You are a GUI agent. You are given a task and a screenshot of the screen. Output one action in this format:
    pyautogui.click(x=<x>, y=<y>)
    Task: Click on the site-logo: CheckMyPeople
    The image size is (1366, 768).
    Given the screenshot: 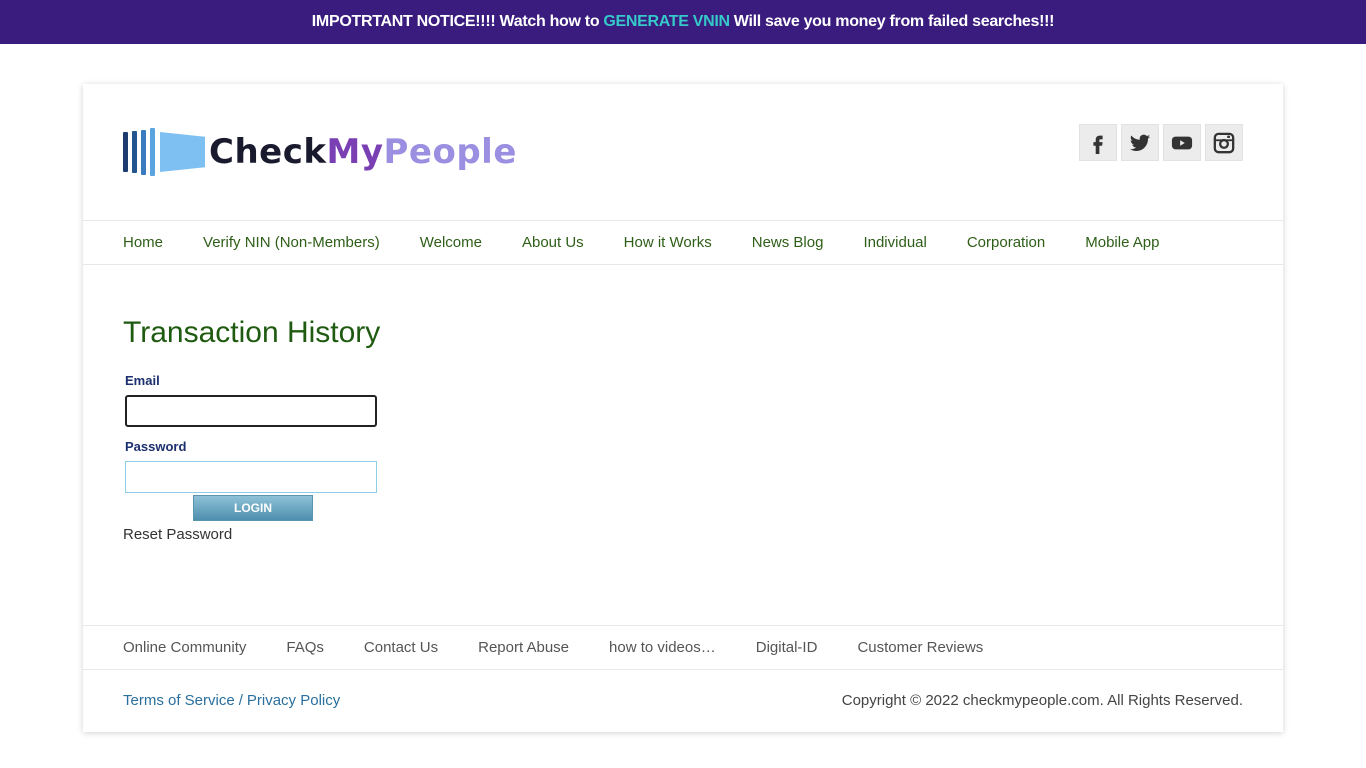 What is the action you would take?
    pyautogui.click(x=320, y=152)
    